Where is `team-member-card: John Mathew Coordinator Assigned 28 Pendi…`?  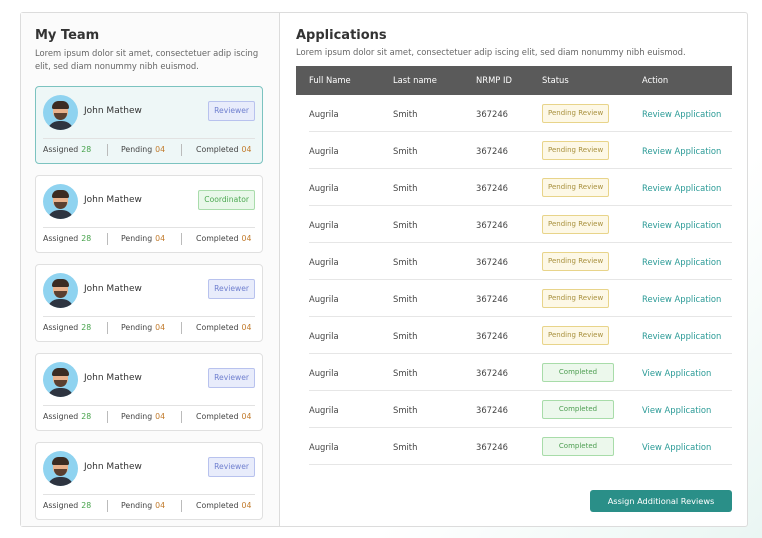
team-member-card: John Mathew Coordinator Assigned 28 Pendi… is located at coordinates (149, 214).